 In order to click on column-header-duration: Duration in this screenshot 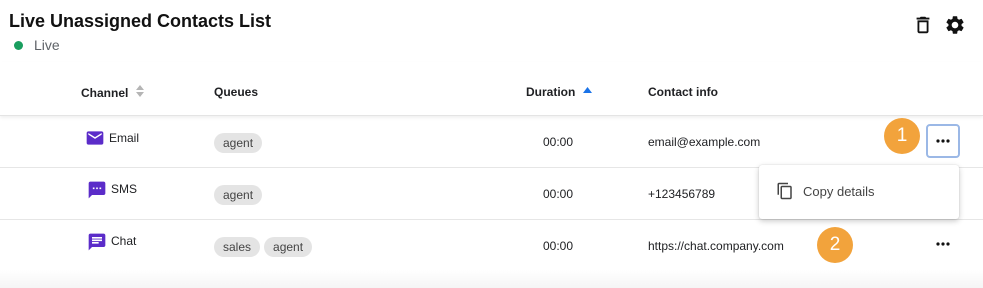, I will do `click(559, 90)`.